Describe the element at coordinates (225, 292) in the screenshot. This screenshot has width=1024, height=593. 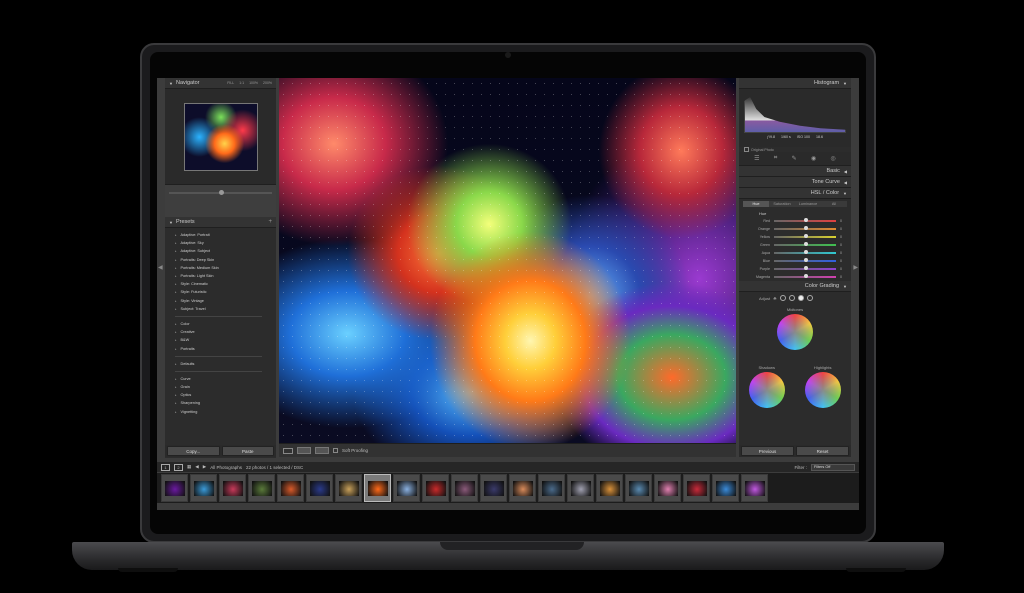
I see `preset-item: Style: Futuristic` at that location.